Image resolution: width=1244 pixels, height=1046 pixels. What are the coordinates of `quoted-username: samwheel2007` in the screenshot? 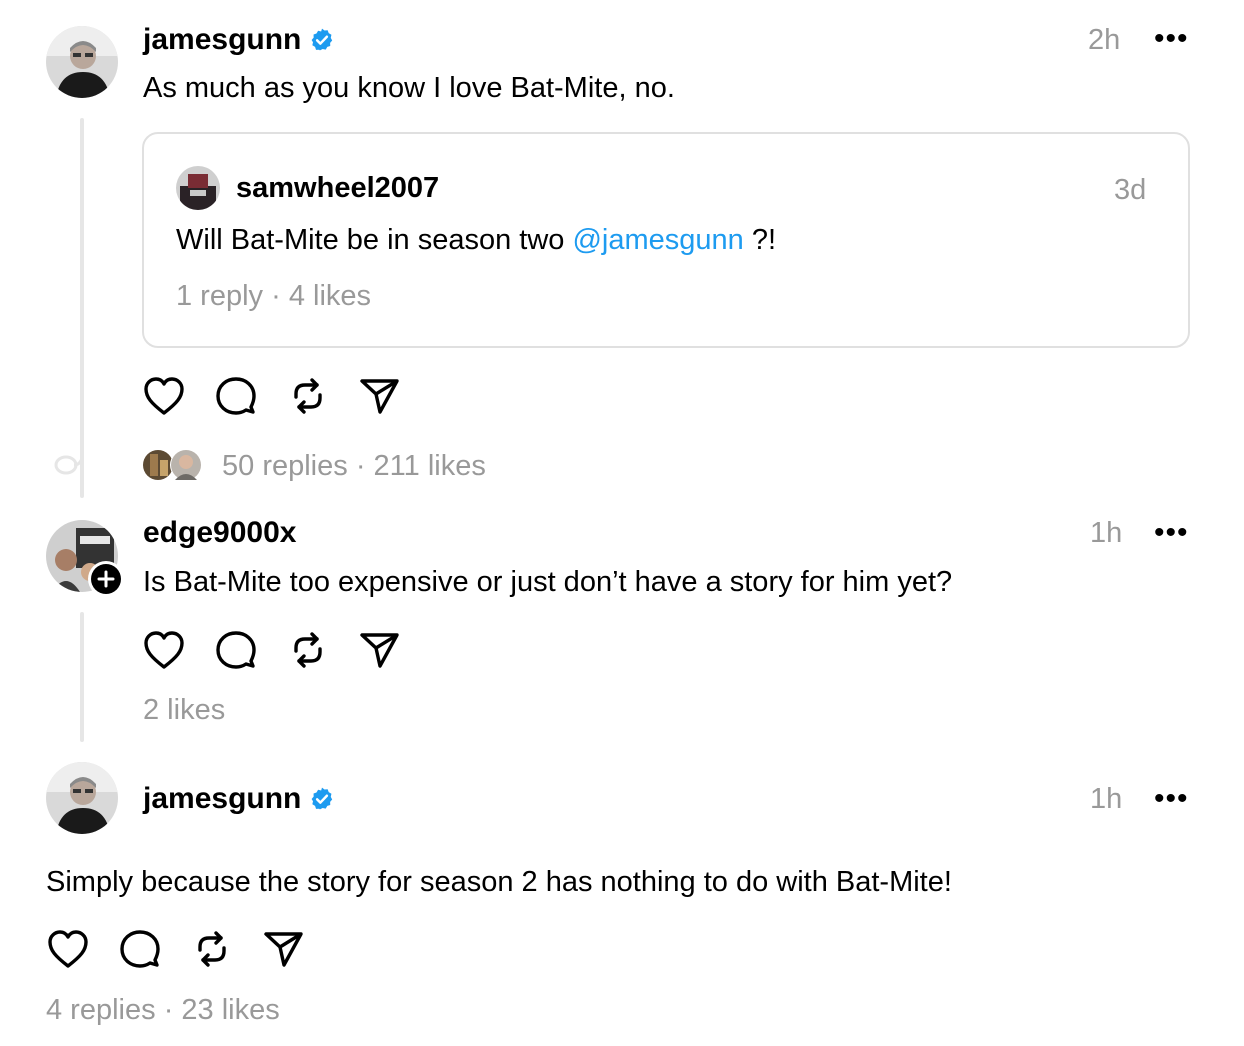 It's located at (337, 188).